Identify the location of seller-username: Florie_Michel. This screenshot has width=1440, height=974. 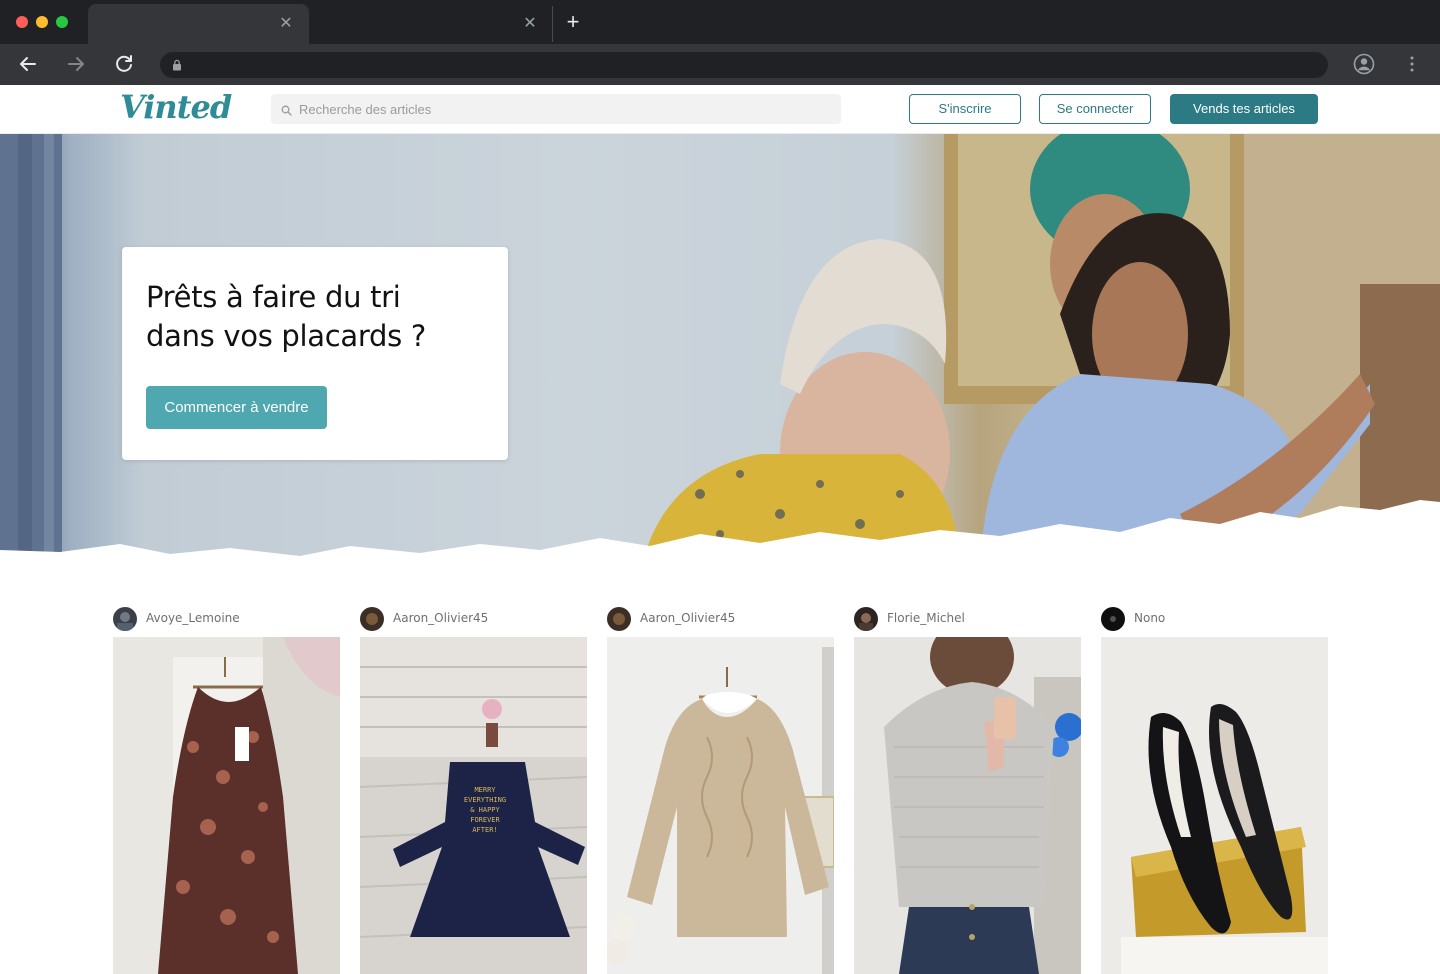
(926, 618).